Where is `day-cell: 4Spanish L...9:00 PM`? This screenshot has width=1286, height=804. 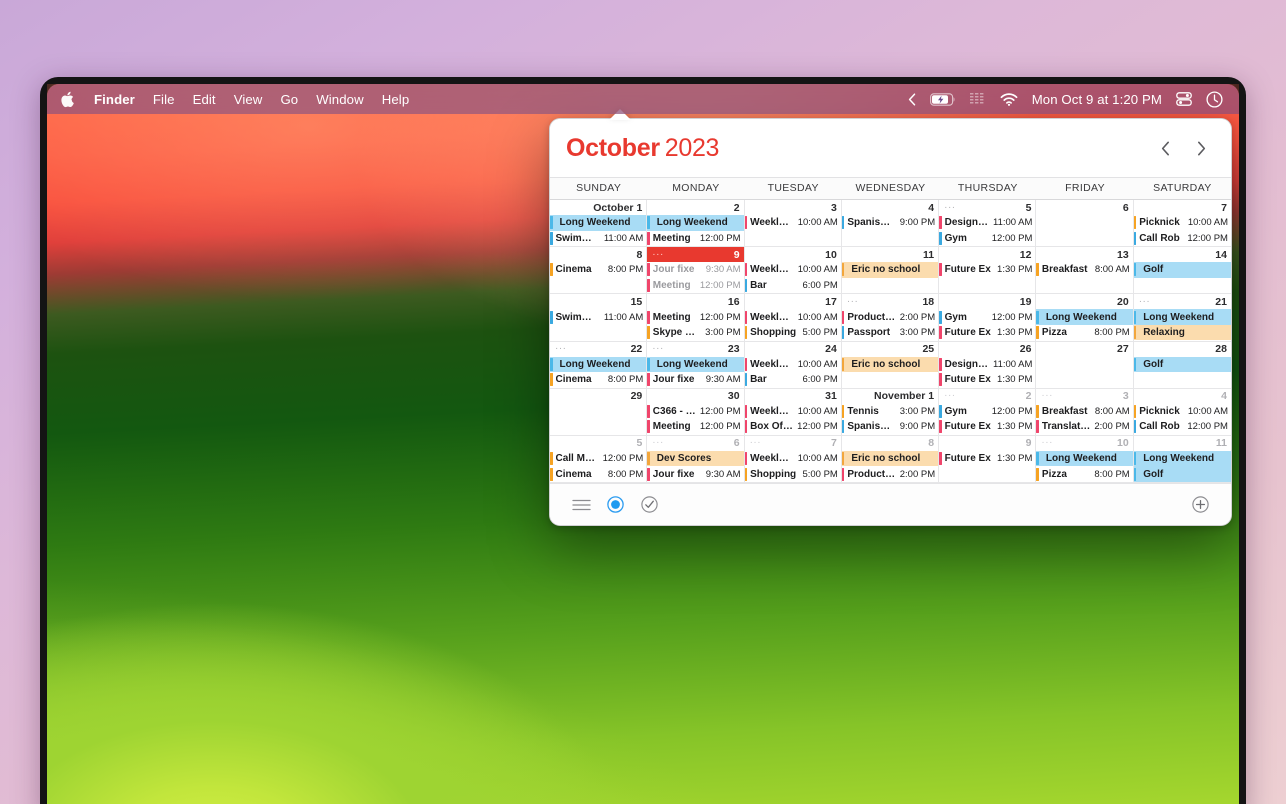 day-cell: 4Spanish L...9:00 PM is located at coordinates (890, 224).